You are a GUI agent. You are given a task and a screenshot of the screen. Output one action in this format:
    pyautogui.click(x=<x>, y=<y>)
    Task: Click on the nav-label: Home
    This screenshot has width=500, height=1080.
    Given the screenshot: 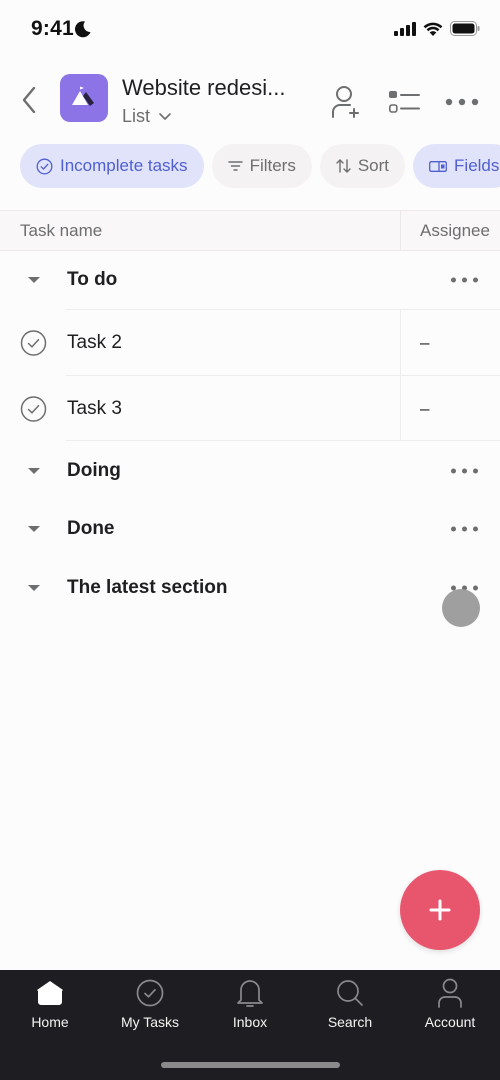 What is the action you would take?
    pyautogui.click(x=50, y=1022)
    